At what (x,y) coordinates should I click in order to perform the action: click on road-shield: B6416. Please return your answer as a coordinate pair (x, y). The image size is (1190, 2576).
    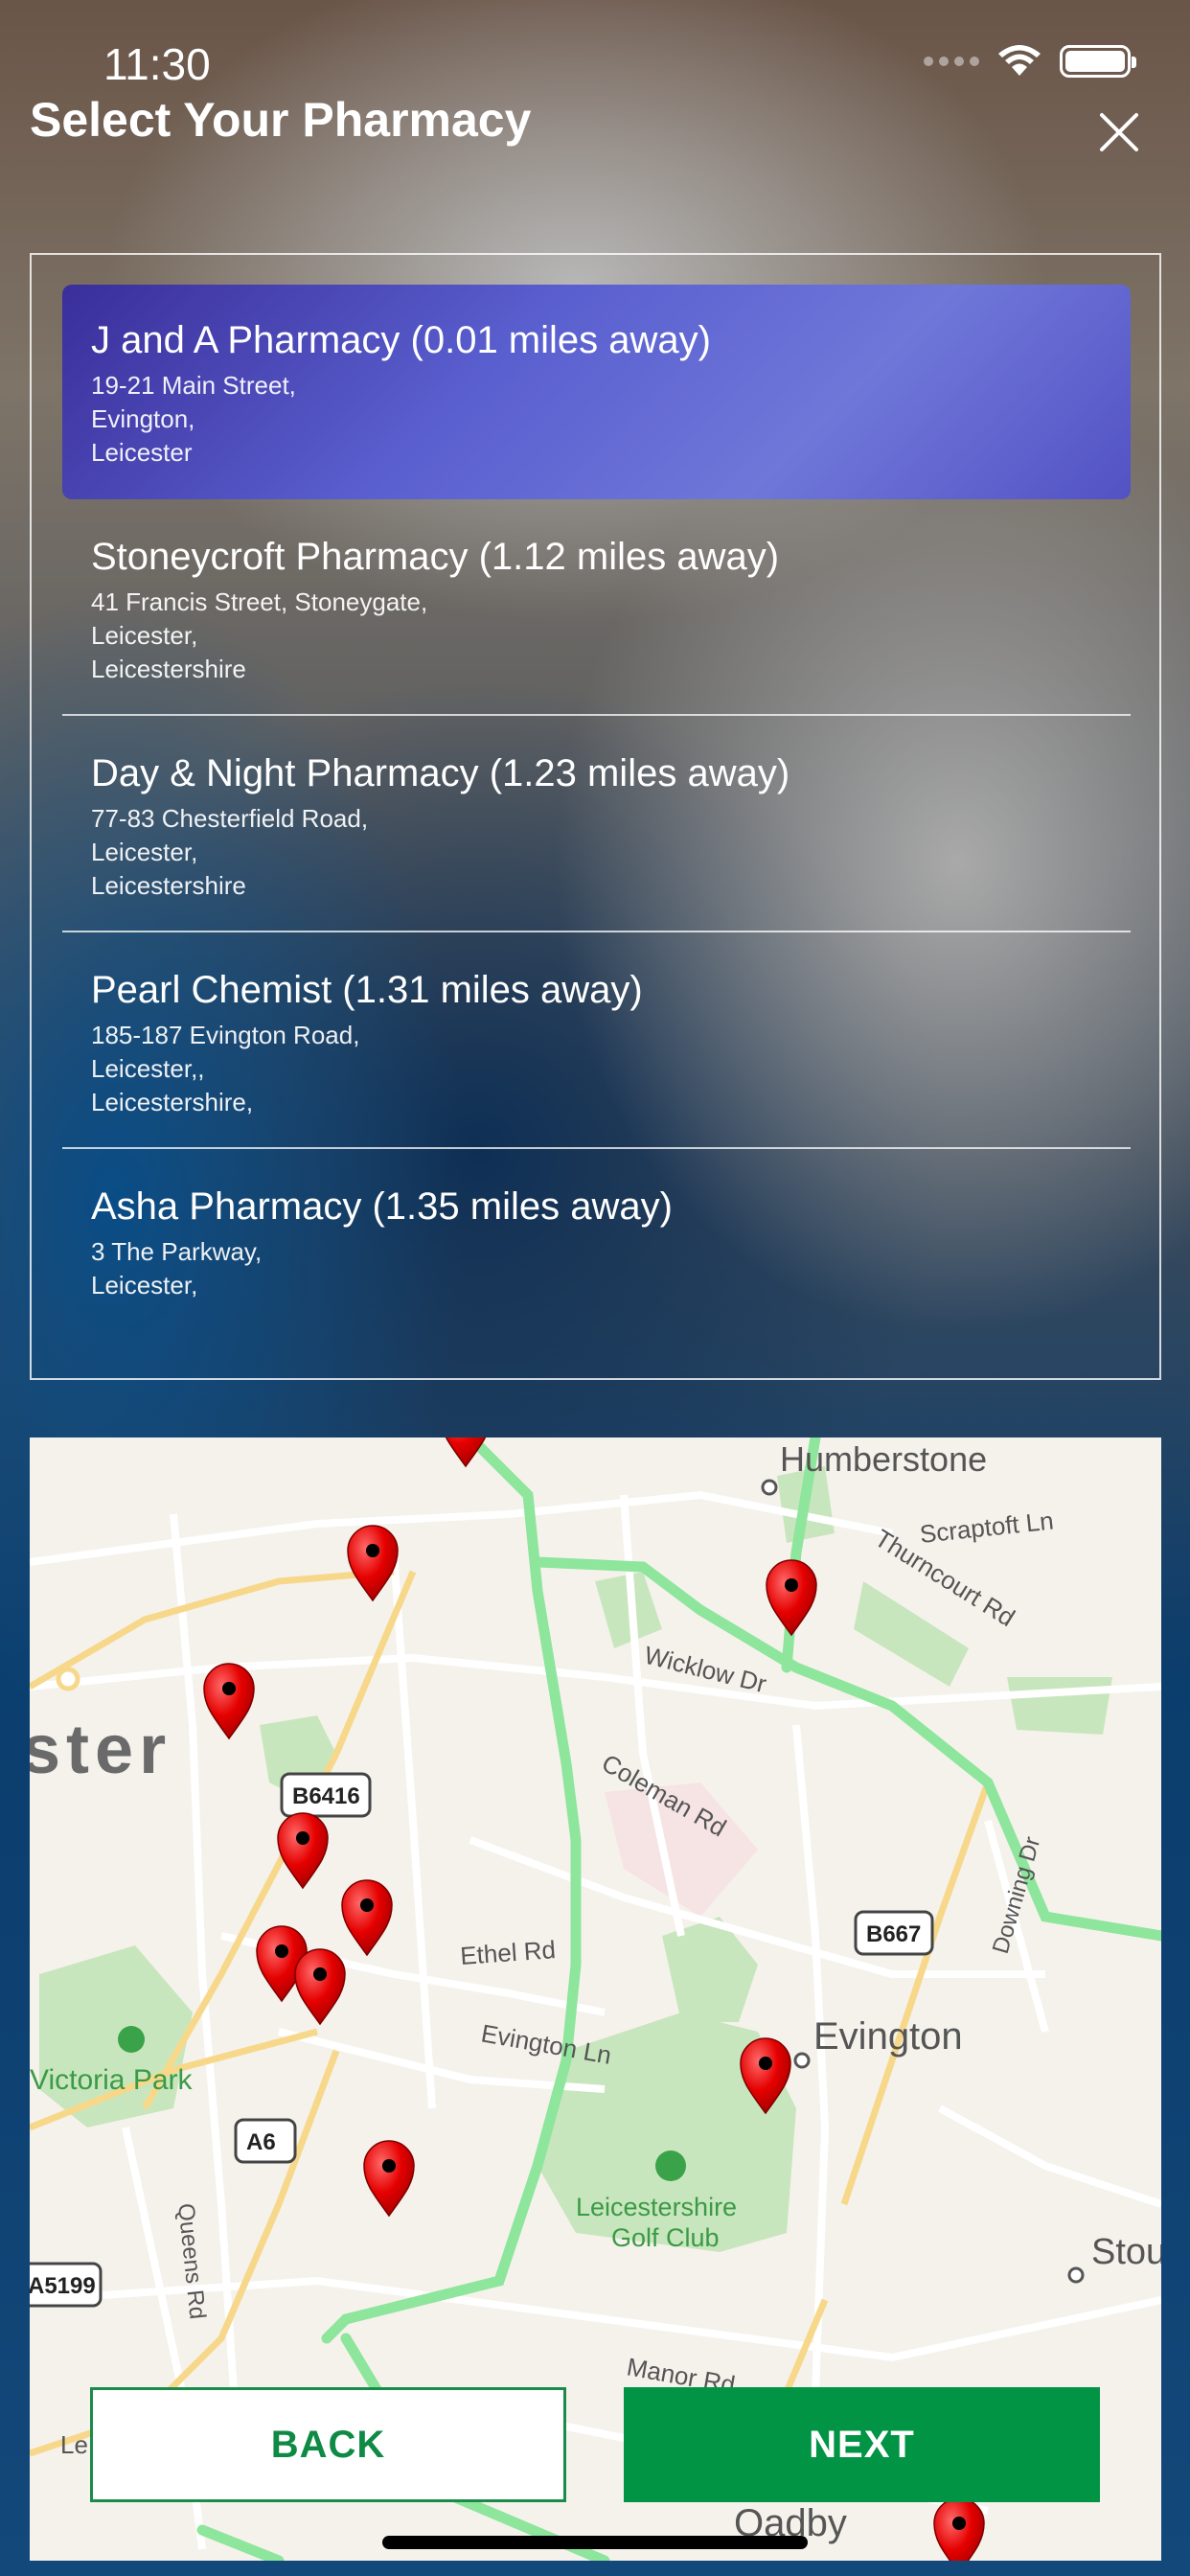
    Looking at the image, I should click on (326, 1796).